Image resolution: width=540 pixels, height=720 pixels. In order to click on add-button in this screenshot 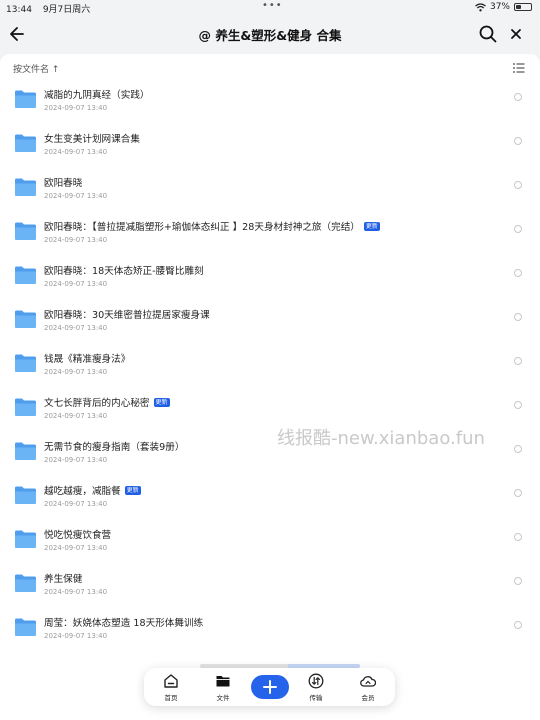, I will do `click(270, 687)`.